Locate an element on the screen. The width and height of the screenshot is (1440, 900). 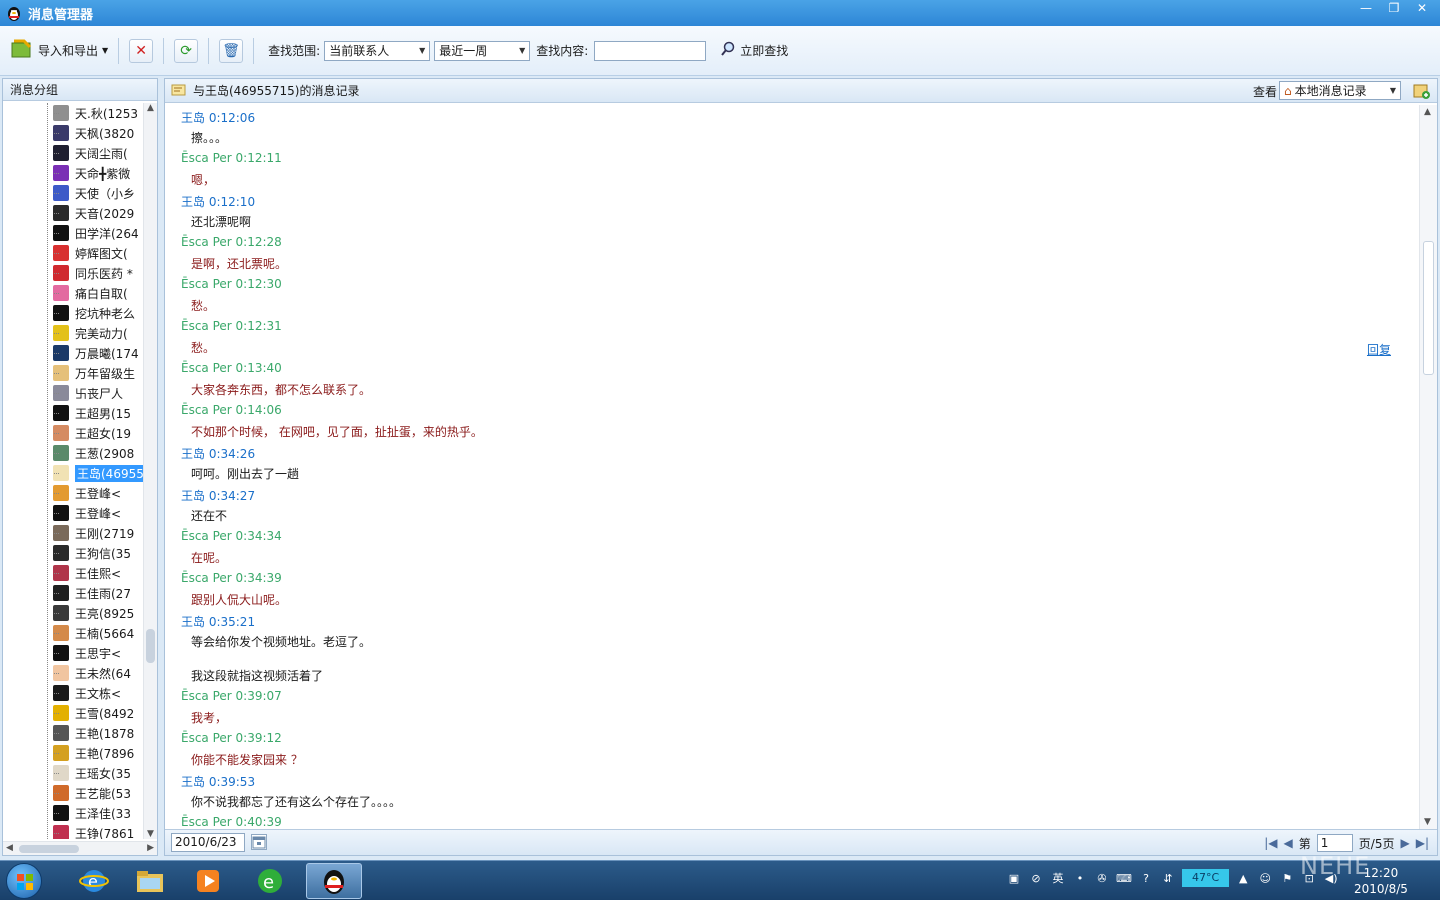
sidebar-horizontal-scrollbar: ◀ ▶ is located at coordinates (80, 848).